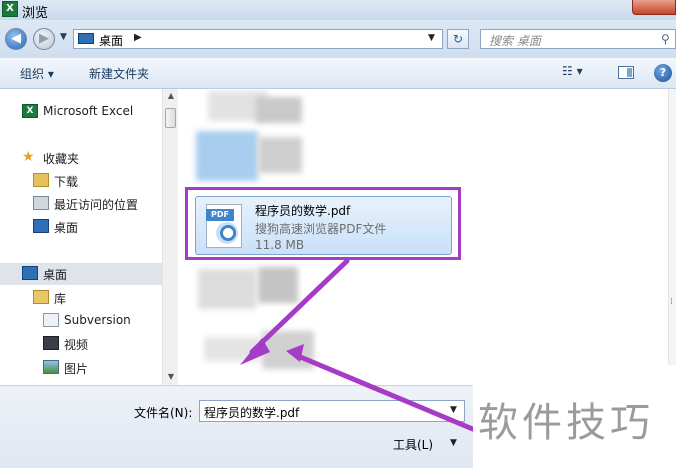 The width and height of the screenshot is (676, 468). I want to click on sidebar-item-recent: 最近访问的位置, so click(81, 204).